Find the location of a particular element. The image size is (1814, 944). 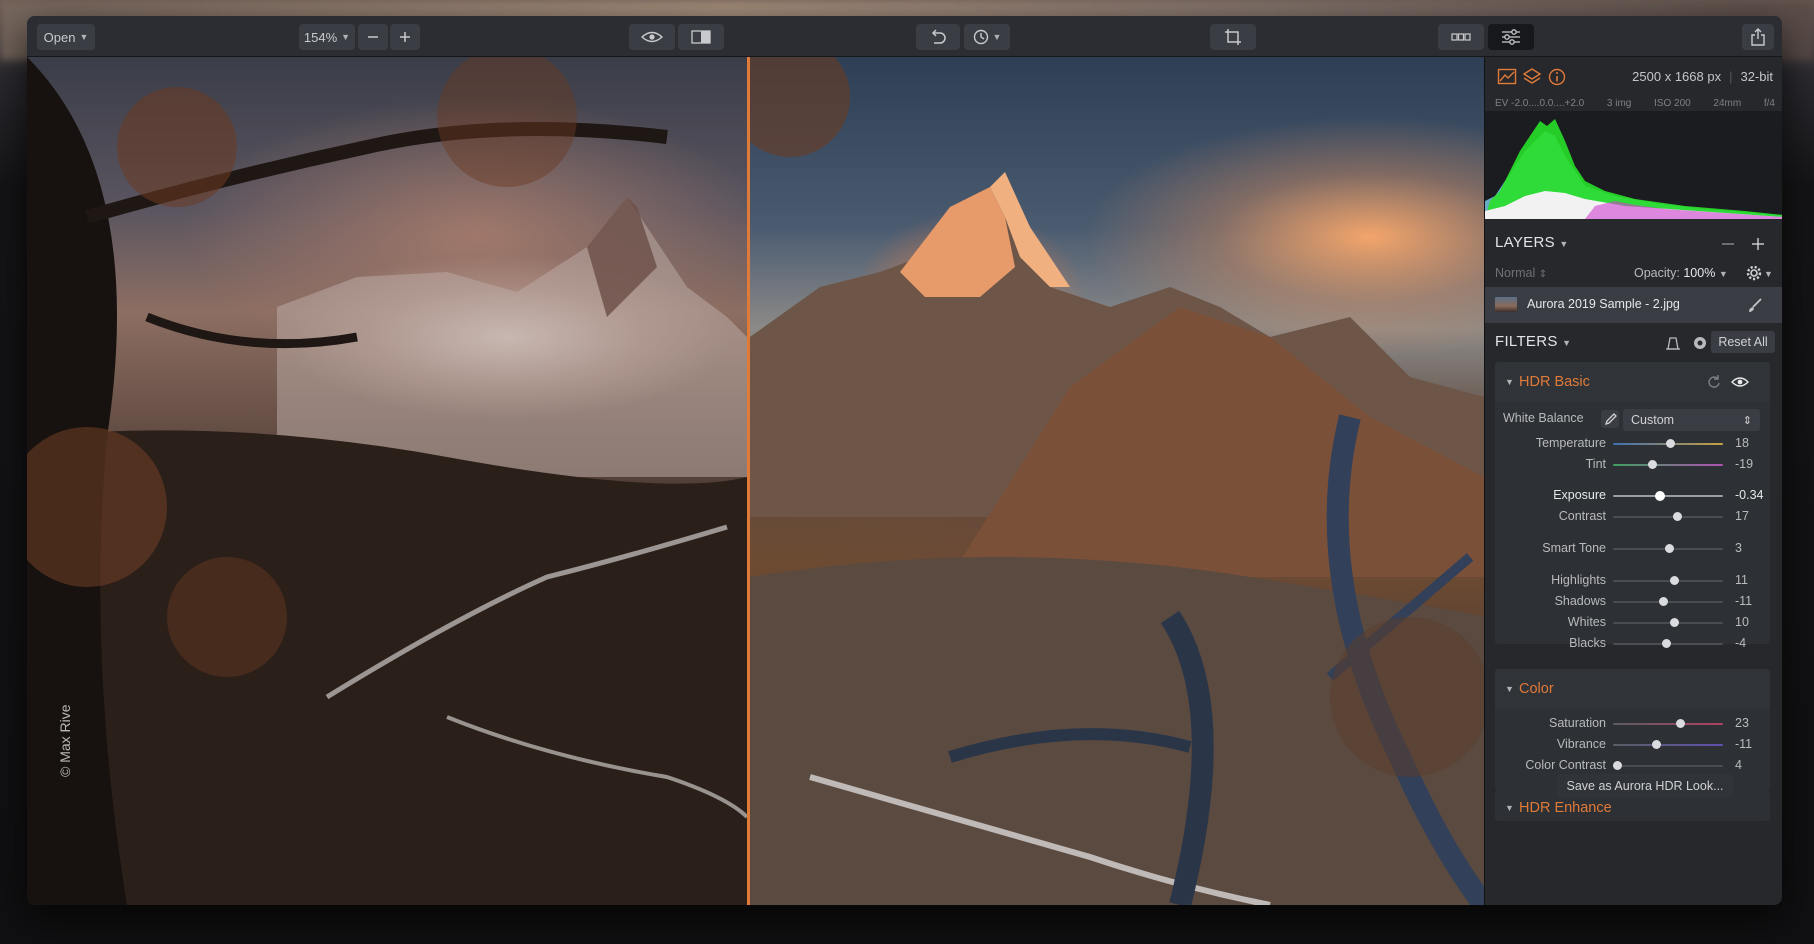

slider-vibrance: Vibrance -11 is located at coordinates (1632, 745).